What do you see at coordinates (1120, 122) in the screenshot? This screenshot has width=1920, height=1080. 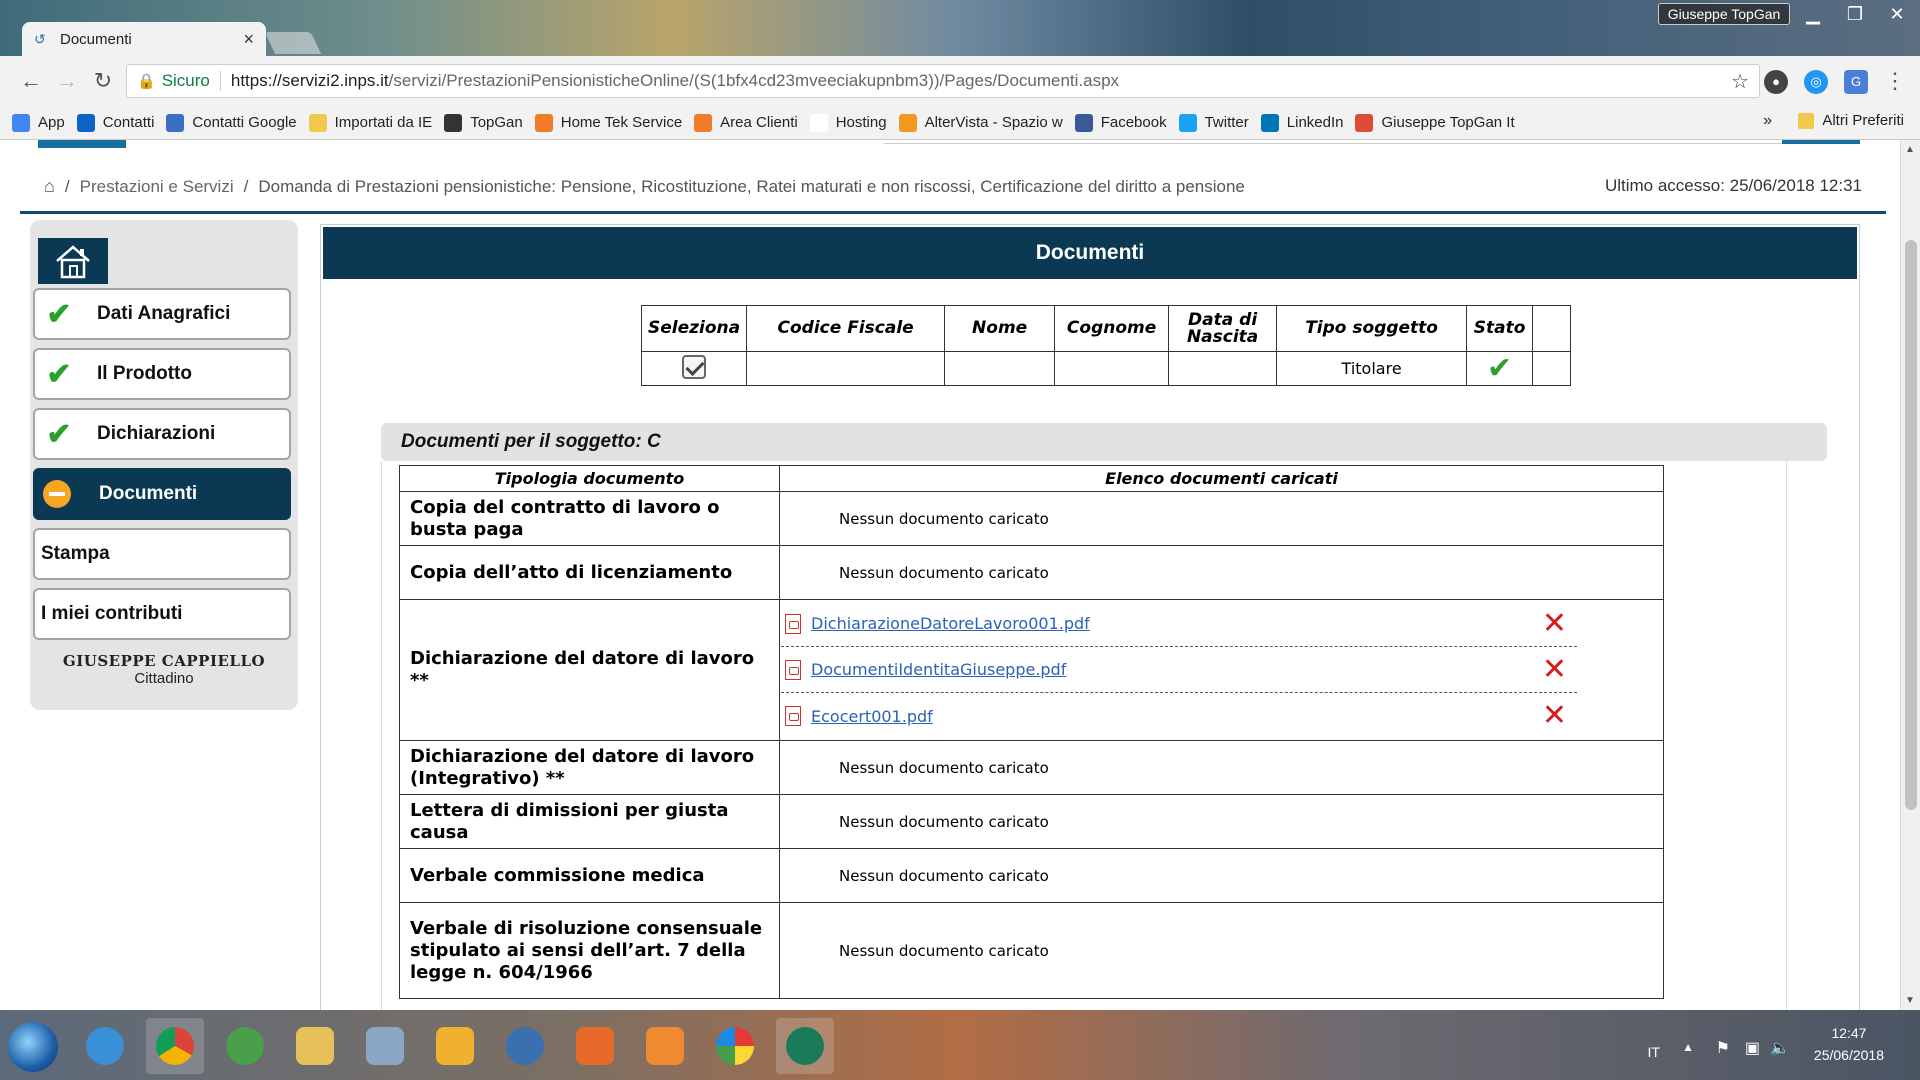 I see `bookmark-item: Facebook` at bounding box center [1120, 122].